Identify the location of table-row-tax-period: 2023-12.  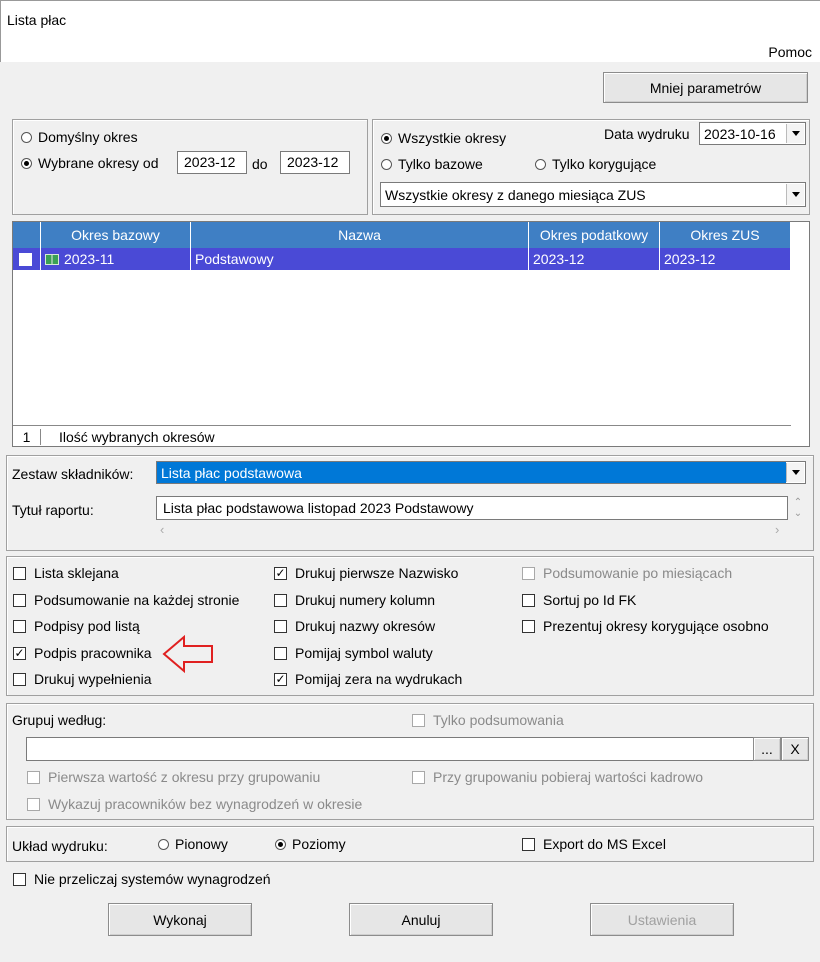
(594, 259).